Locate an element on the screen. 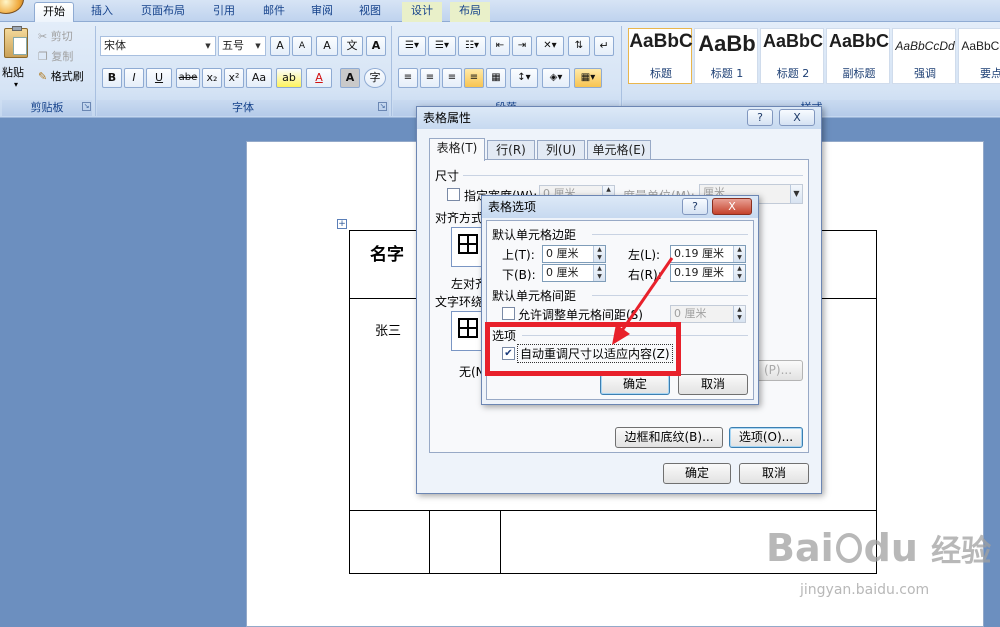 This screenshot has height=627, width=1000. spacing-input: 0 厘米 ▲ ▼ is located at coordinates (708, 314).